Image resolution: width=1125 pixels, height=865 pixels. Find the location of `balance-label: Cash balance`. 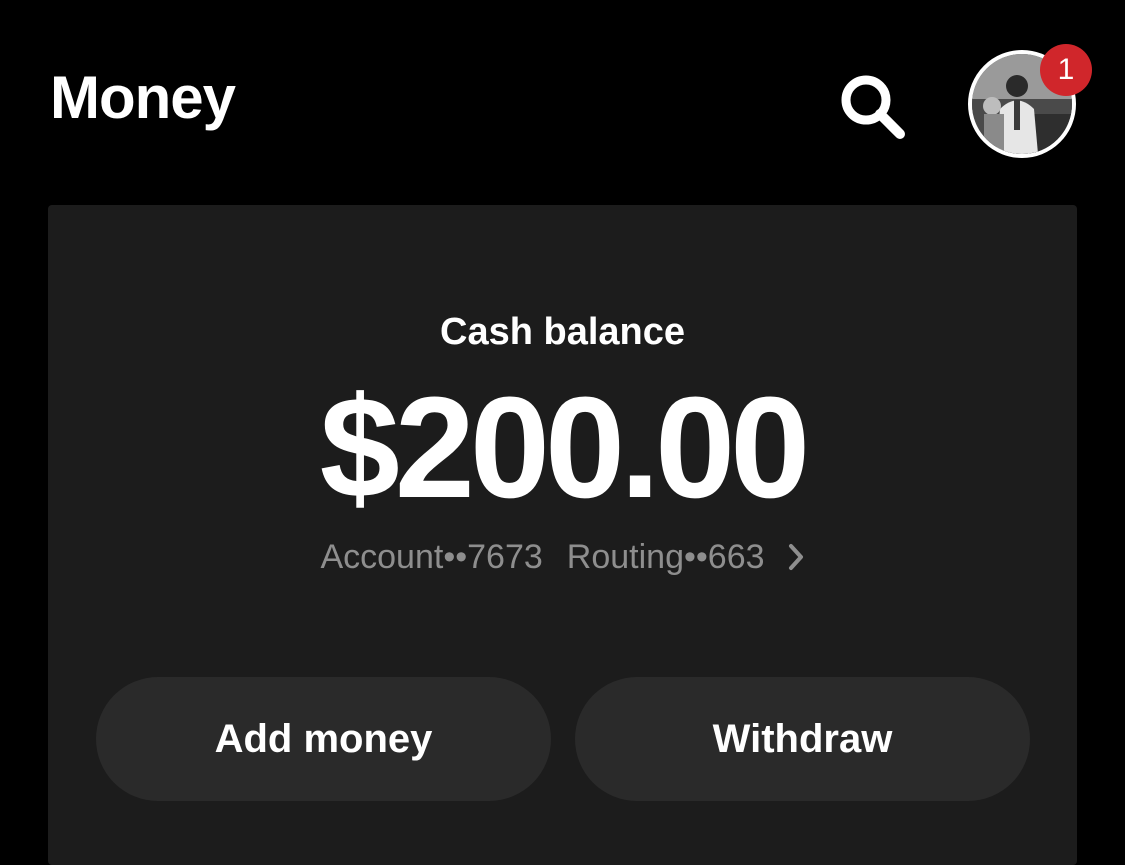

balance-label: Cash balance is located at coordinates (562, 332).